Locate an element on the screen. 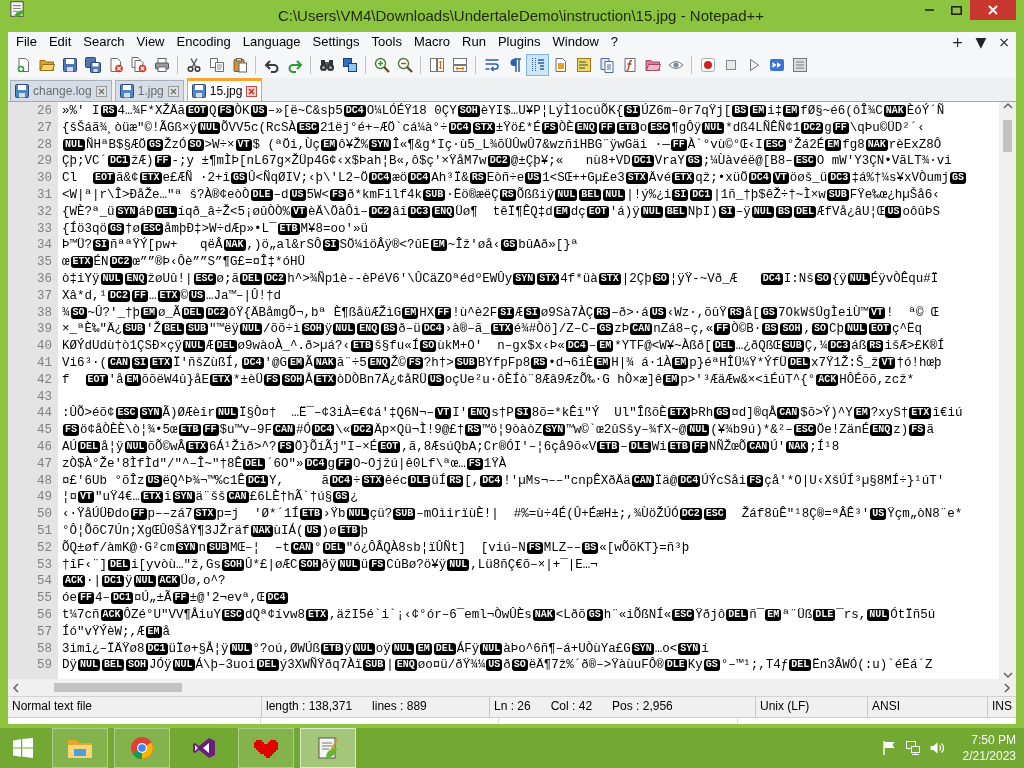 This screenshot has height=768, width=1024. network-button is located at coordinates (912, 748).